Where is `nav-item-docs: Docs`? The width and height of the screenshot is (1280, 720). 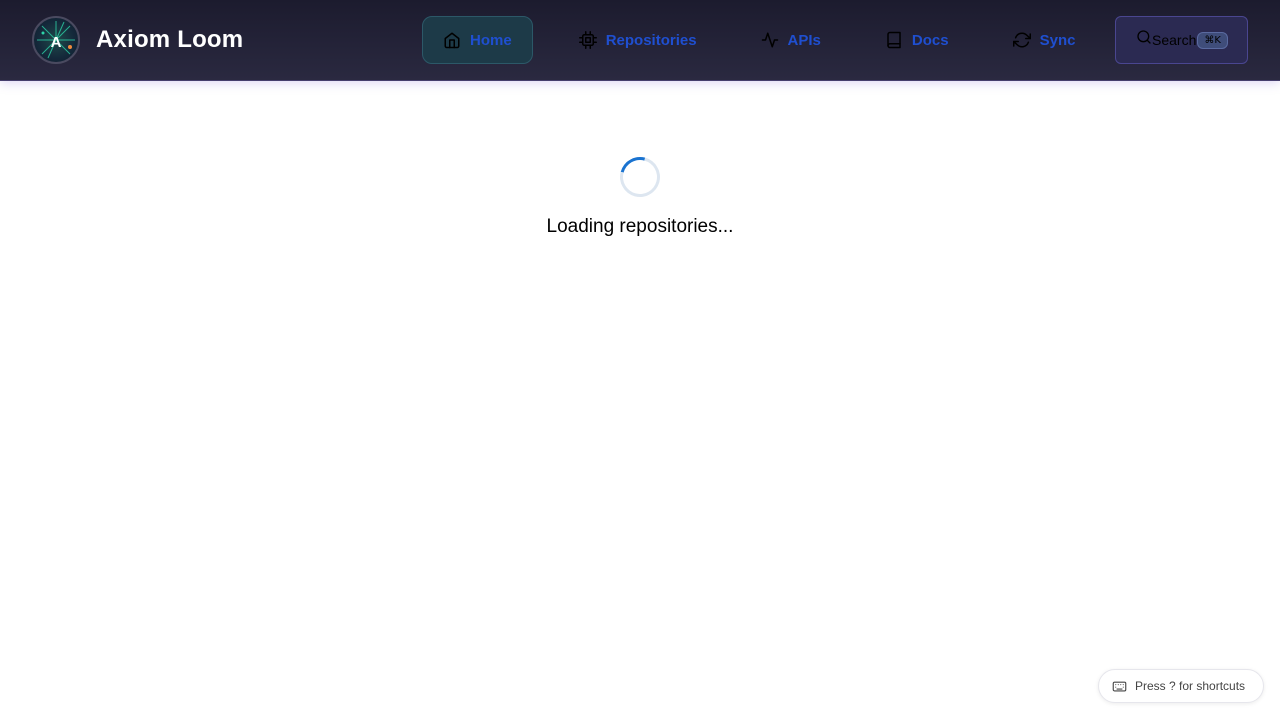
nav-item-docs: Docs is located at coordinates (917, 40).